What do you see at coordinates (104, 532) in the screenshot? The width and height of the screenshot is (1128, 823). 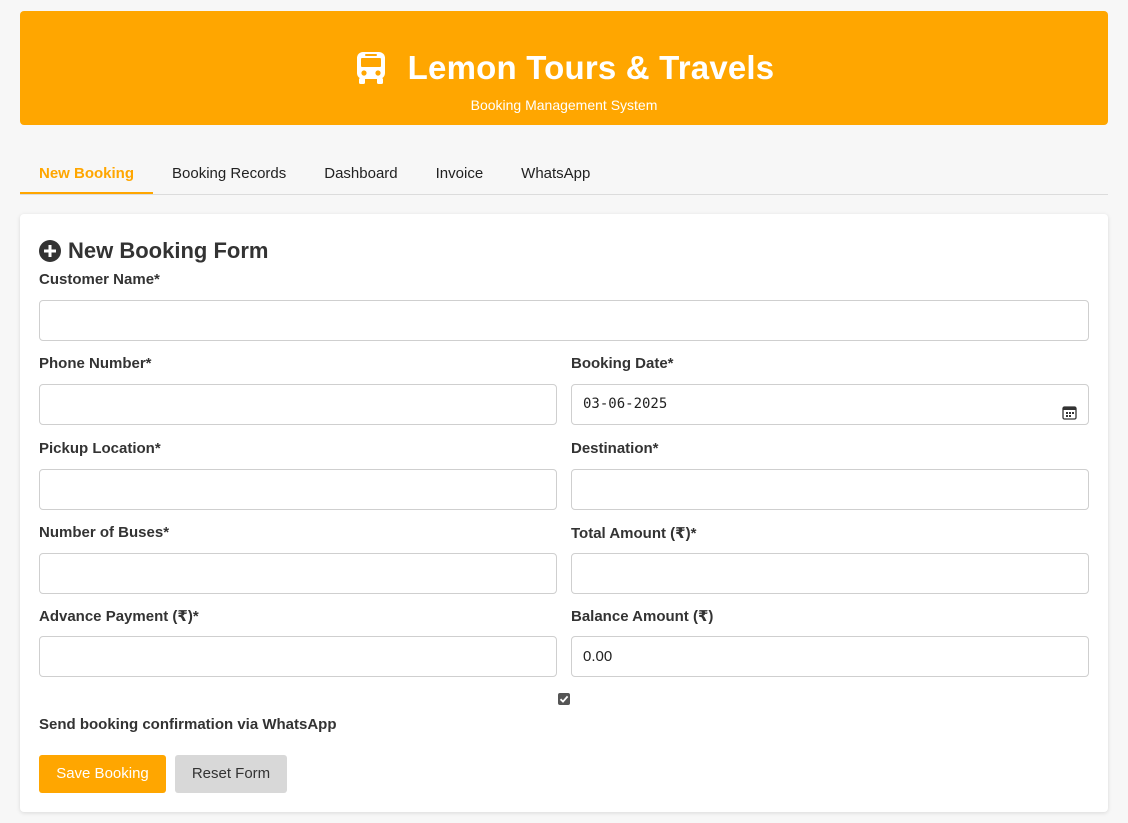 I see `number-of-buses-label: Number of Buses*` at bounding box center [104, 532].